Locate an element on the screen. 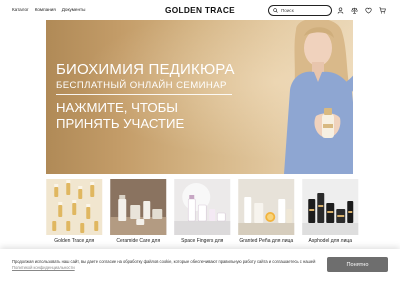 This screenshot has width=400, height=281. banner-cta-line-2: ПРИНЯТЬ УЧАСТИЕ is located at coordinates (120, 123).